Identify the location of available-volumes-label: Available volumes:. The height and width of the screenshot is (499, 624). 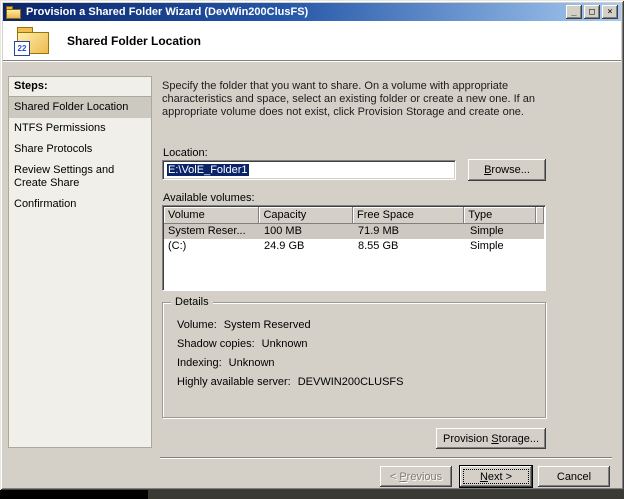
(209, 198).